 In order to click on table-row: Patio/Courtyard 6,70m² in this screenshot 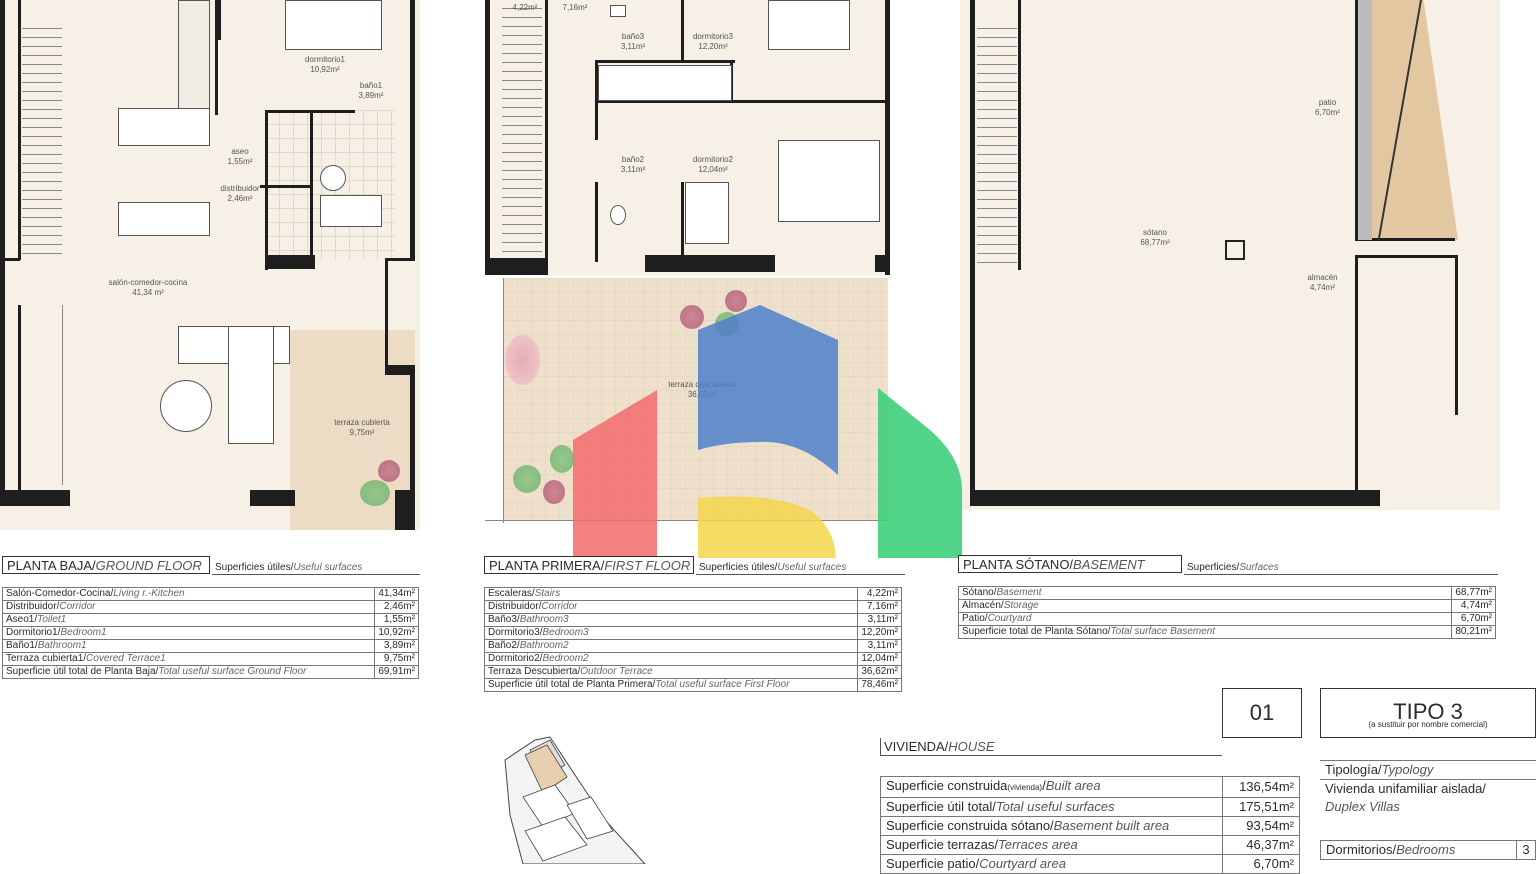, I will do `click(1226, 619)`.